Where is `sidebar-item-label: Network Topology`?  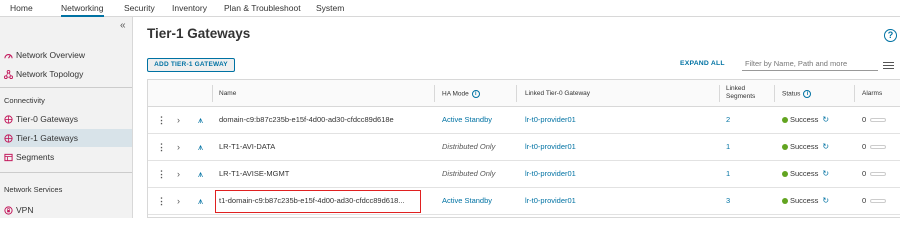
sidebar-item-label: Network Topology is located at coordinates (50, 74).